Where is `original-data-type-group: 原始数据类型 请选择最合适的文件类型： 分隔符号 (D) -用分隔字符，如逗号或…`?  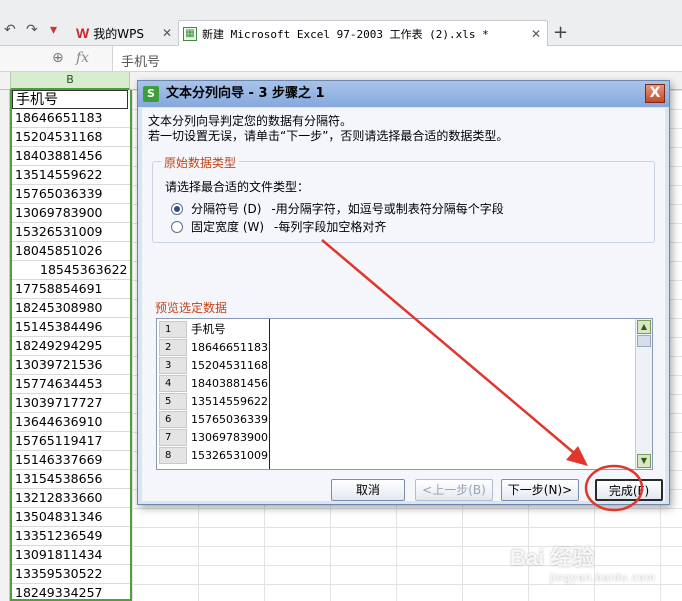 original-data-type-group: 原始数据类型 请选择最合适的文件类型： 分隔符号 (D) -用分隔字符，如逗号或… is located at coordinates (403, 198).